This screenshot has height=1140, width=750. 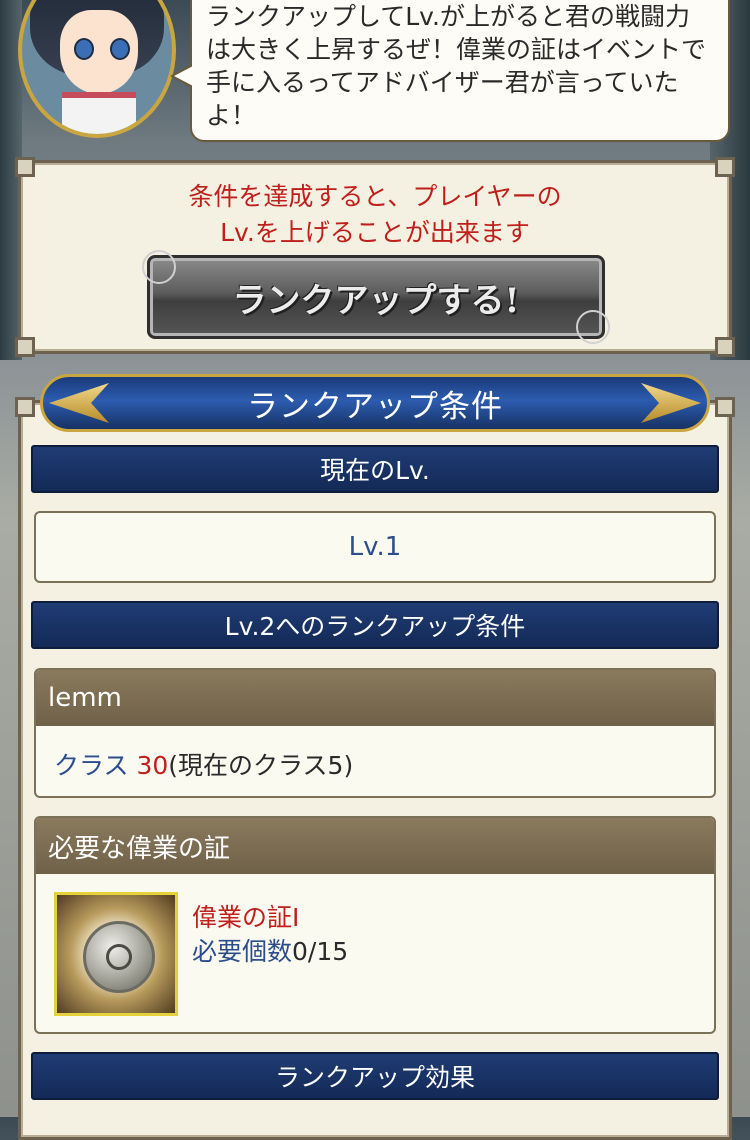 I want to click on item-required: 必要個数0/15, so click(x=270, y=950).